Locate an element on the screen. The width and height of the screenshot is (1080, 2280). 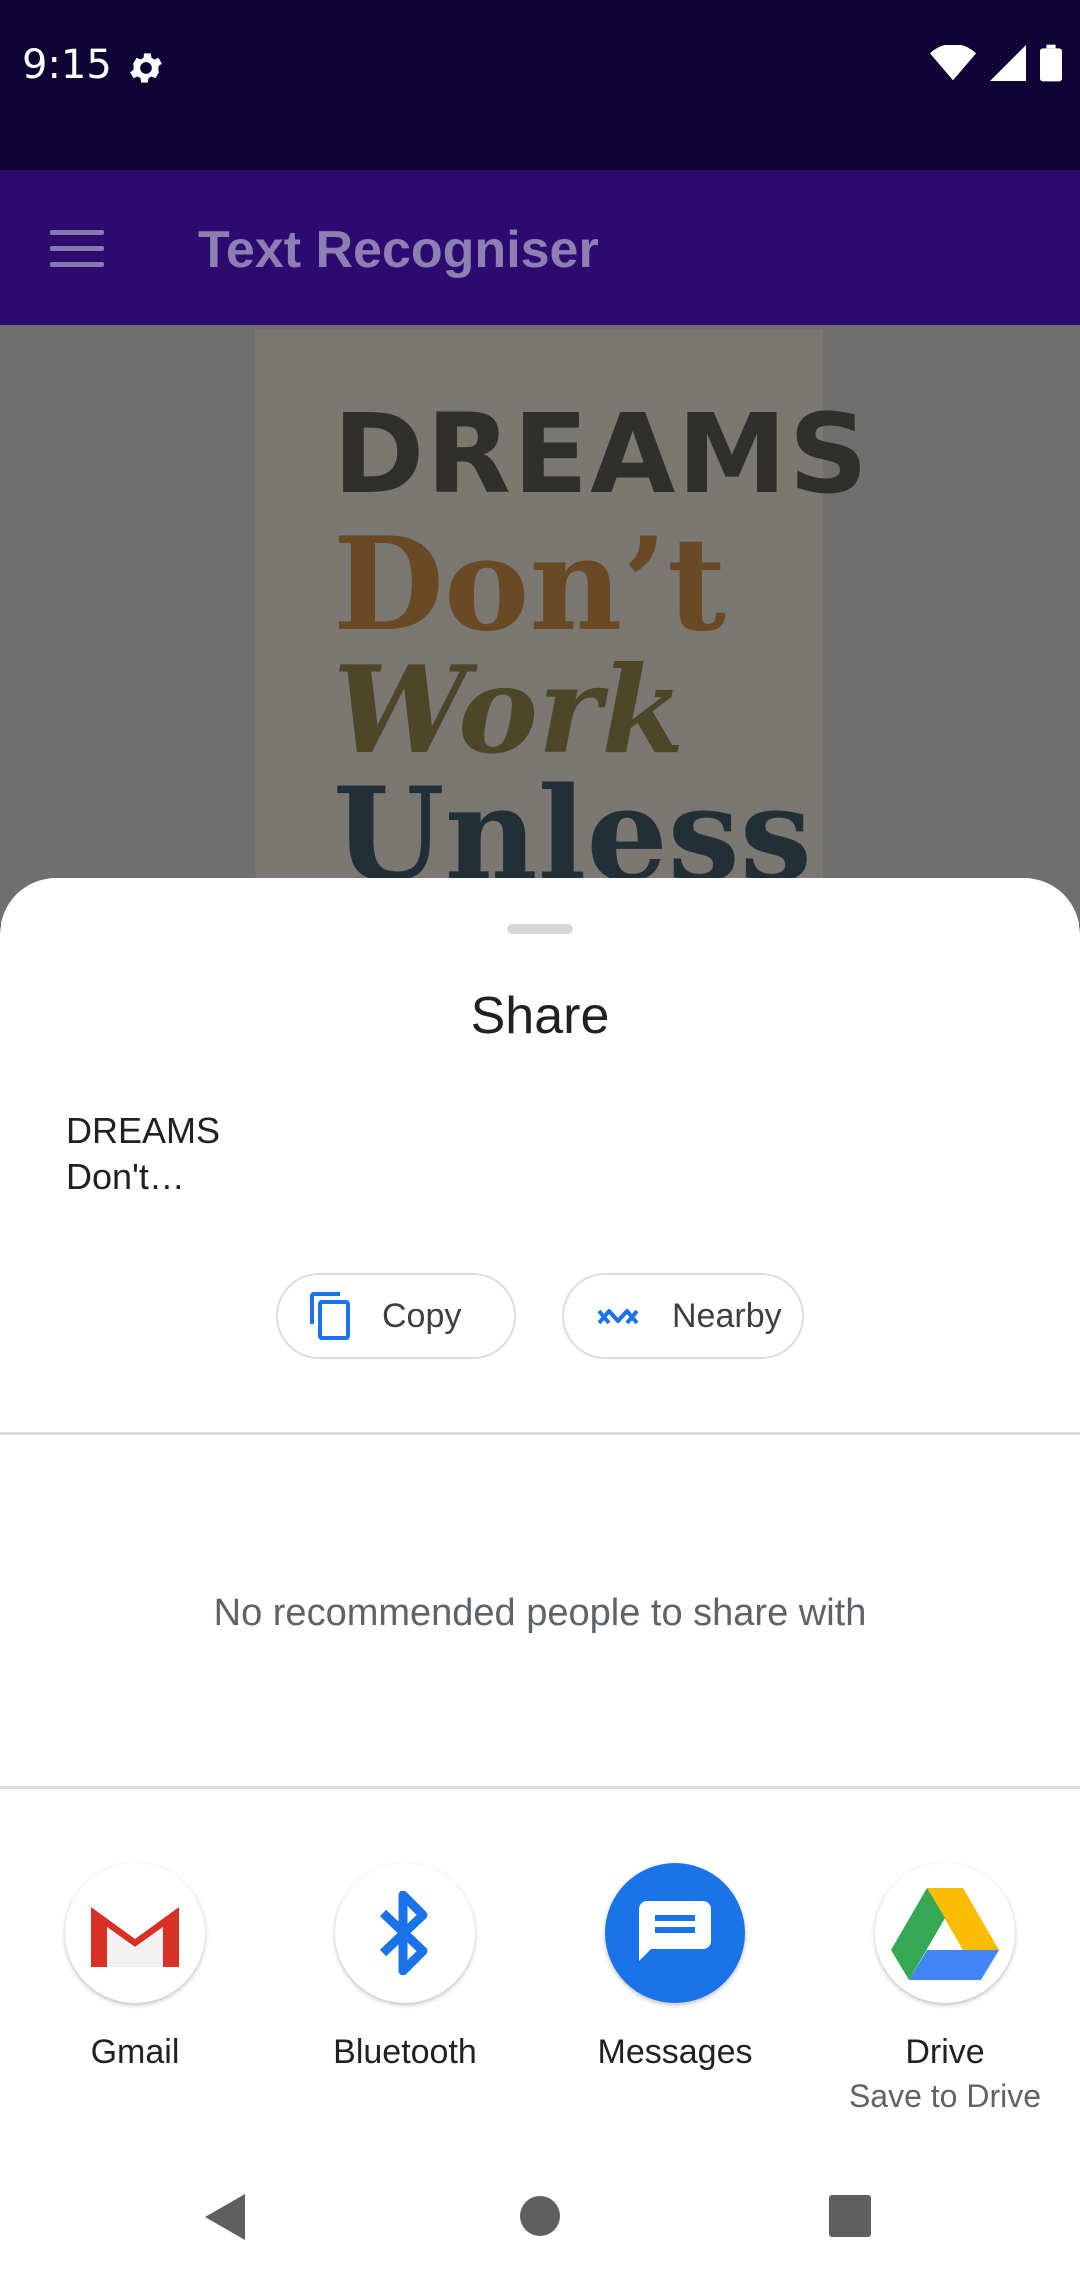
home-icon is located at coordinates (540, 2216).